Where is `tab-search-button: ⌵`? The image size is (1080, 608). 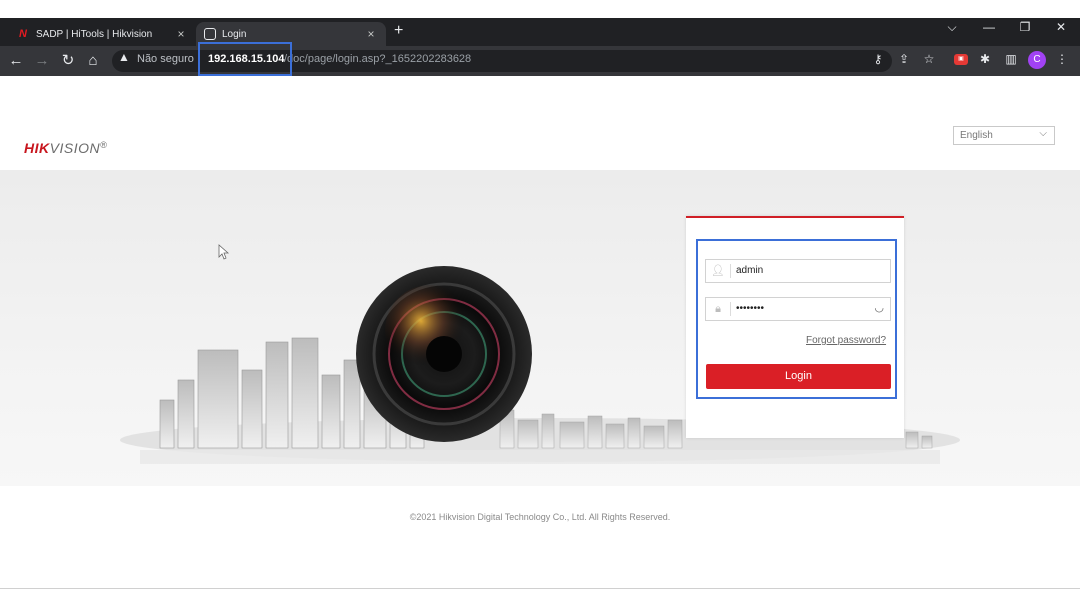
tab-search-button: ⌵ is located at coordinates (952, 27).